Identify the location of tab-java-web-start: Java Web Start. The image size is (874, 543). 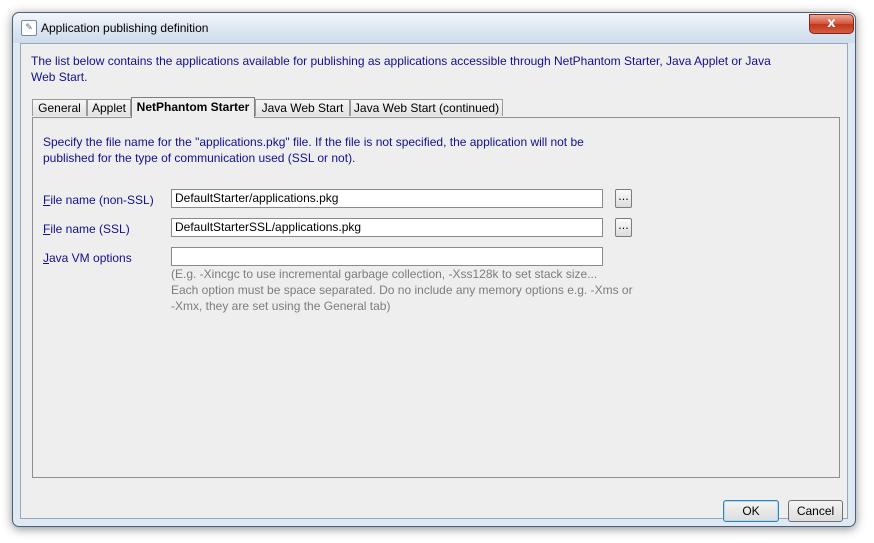
(302, 107).